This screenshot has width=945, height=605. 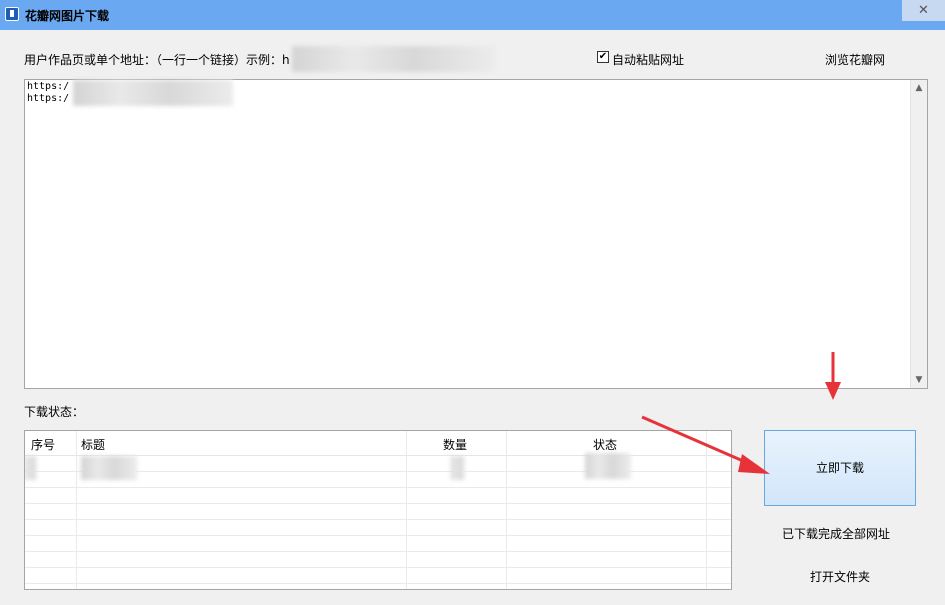 I want to click on annotation-arrow-down-icon, so click(x=833, y=376).